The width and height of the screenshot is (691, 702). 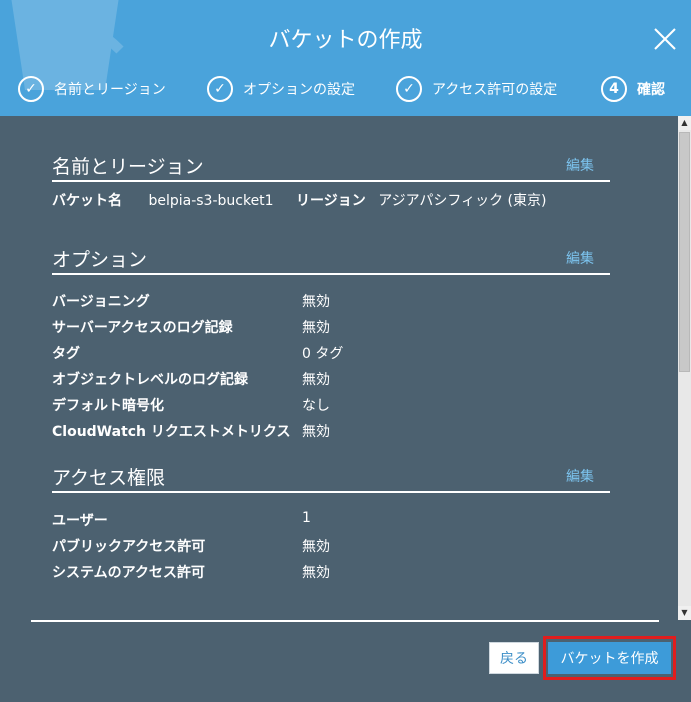 I want to click on create-bucket-button: バケットを作成, so click(x=609, y=658).